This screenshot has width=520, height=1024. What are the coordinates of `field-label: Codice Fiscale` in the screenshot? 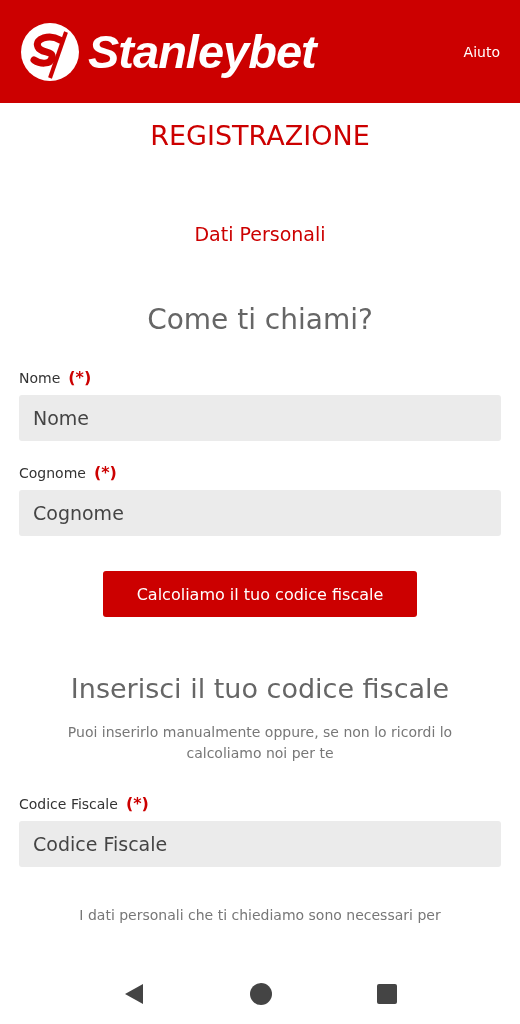 It's located at (68, 803).